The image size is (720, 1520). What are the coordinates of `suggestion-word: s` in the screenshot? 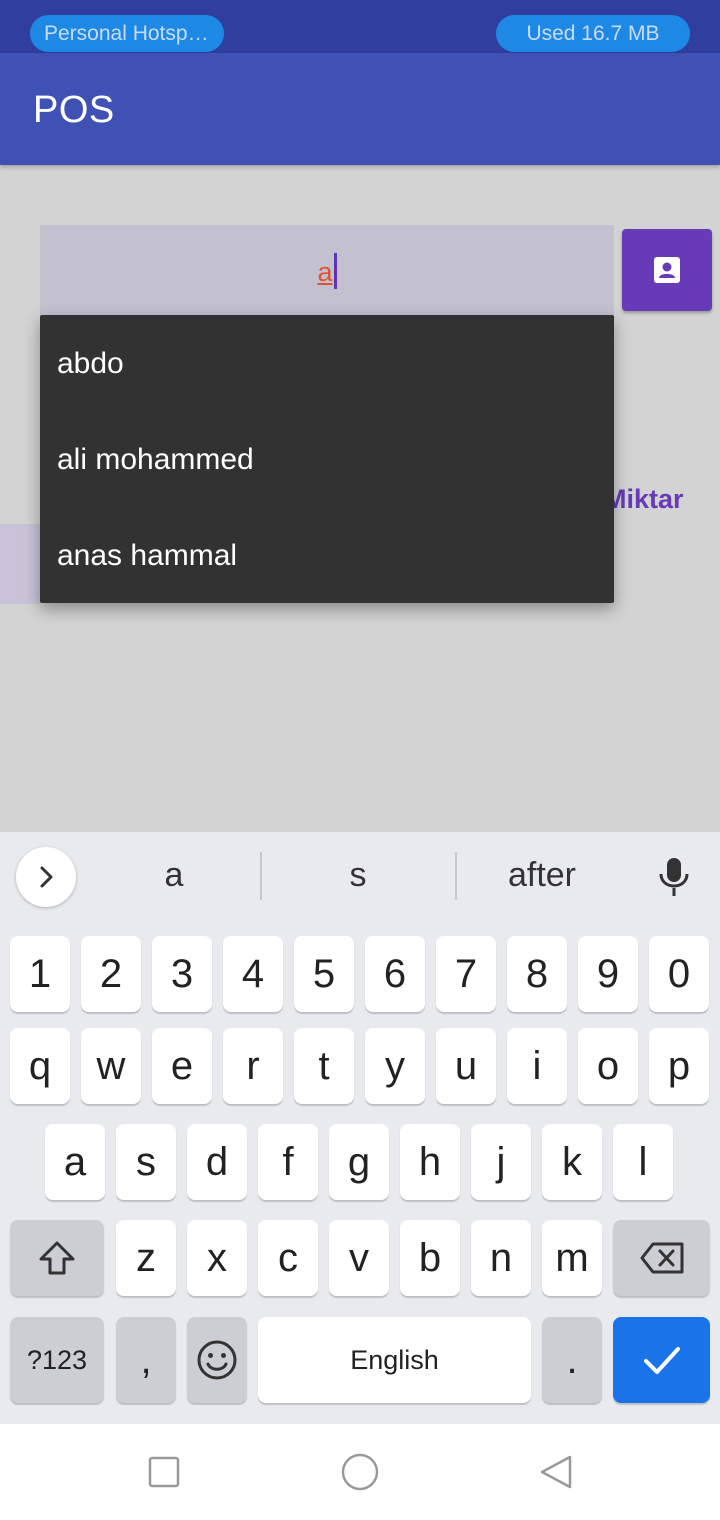 It's located at (358, 875).